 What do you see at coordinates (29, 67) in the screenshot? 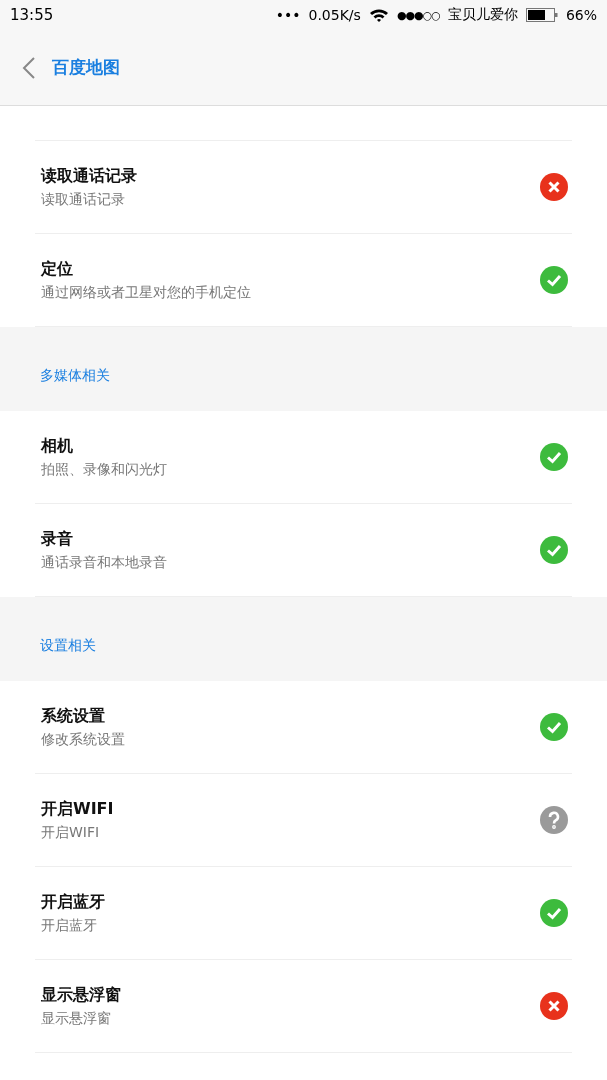
I see `back-icon` at bounding box center [29, 67].